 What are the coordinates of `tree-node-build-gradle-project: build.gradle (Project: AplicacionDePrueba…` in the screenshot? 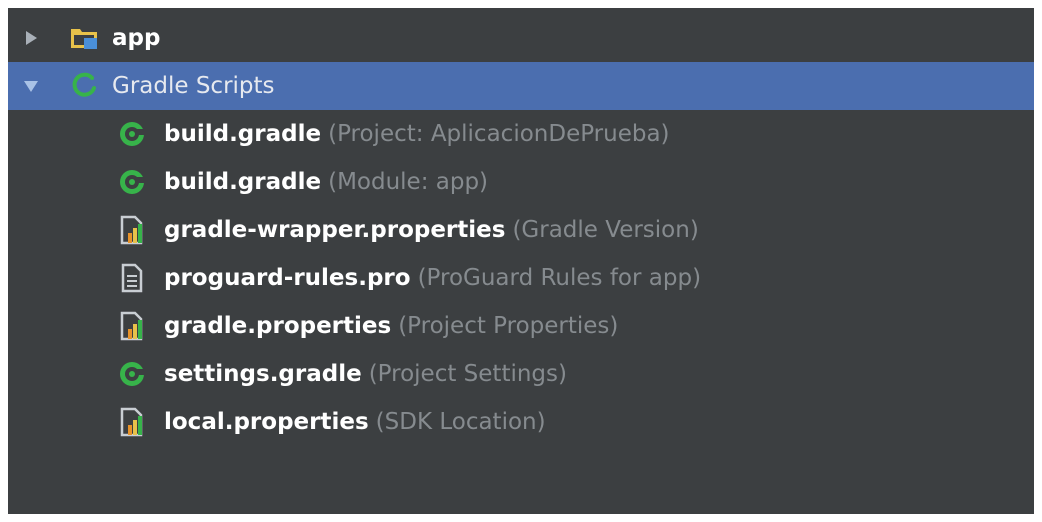 It's located at (521, 134).